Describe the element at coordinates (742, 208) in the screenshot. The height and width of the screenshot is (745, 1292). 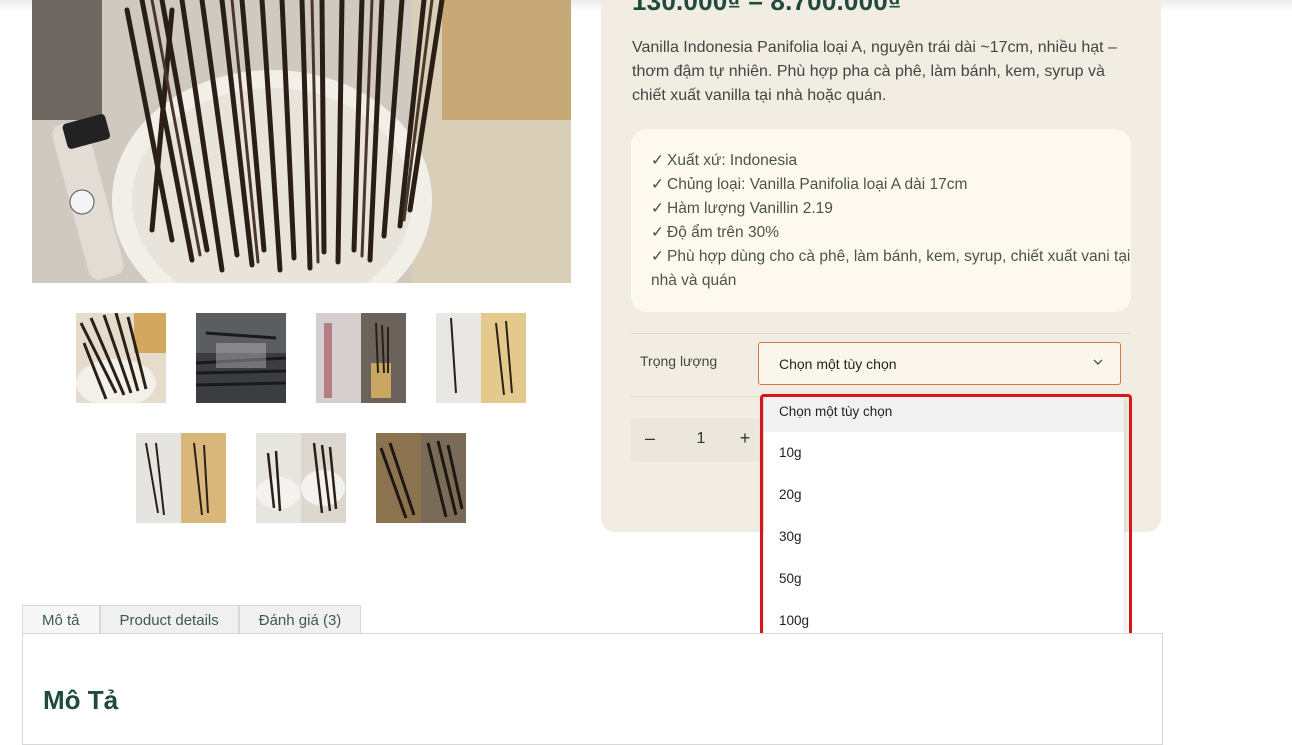
I see `feature-item: ✓ Hàm lượng Vanillin 2.19` at that location.